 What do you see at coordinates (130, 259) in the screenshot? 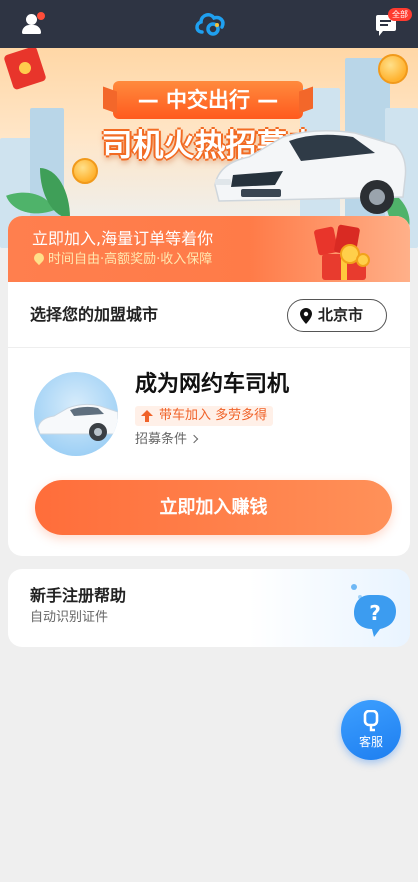
I see `promo-subtitle: 时间自由·高额奖励·收入保障` at bounding box center [130, 259].